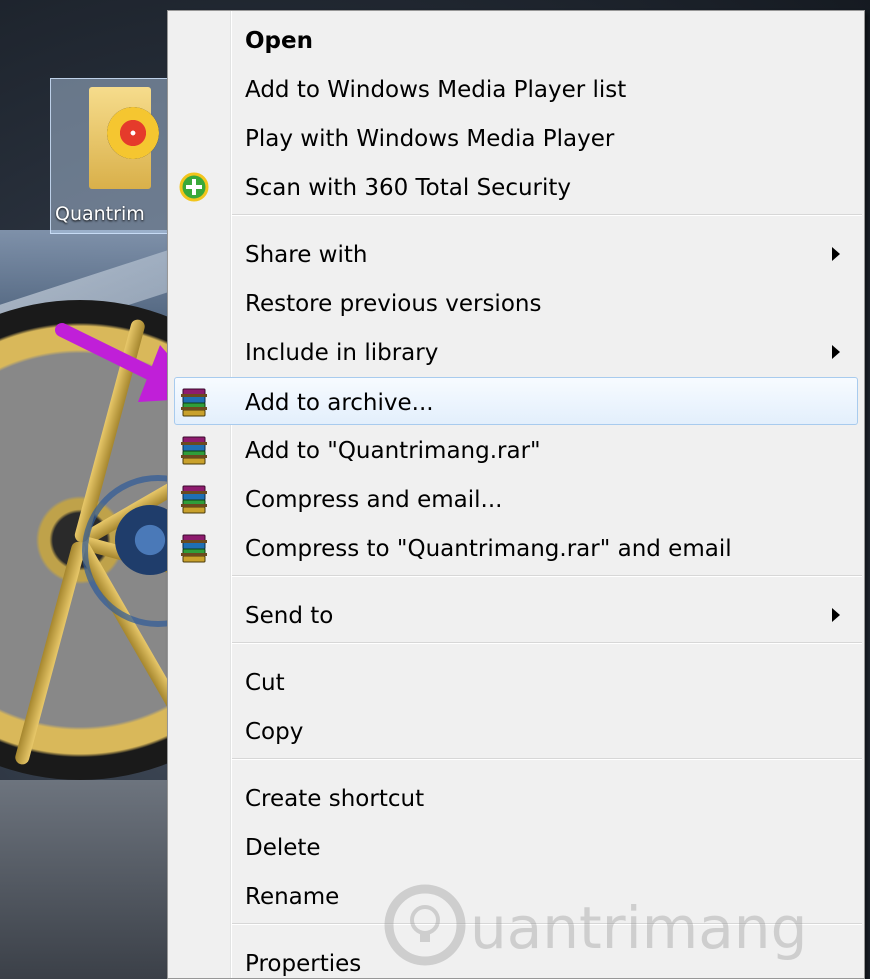 The width and height of the screenshot is (870, 979). What do you see at coordinates (393, 451) in the screenshot?
I see `menu-item-label: Add to "Quantrimang.rar"` at bounding box center [393, 451].